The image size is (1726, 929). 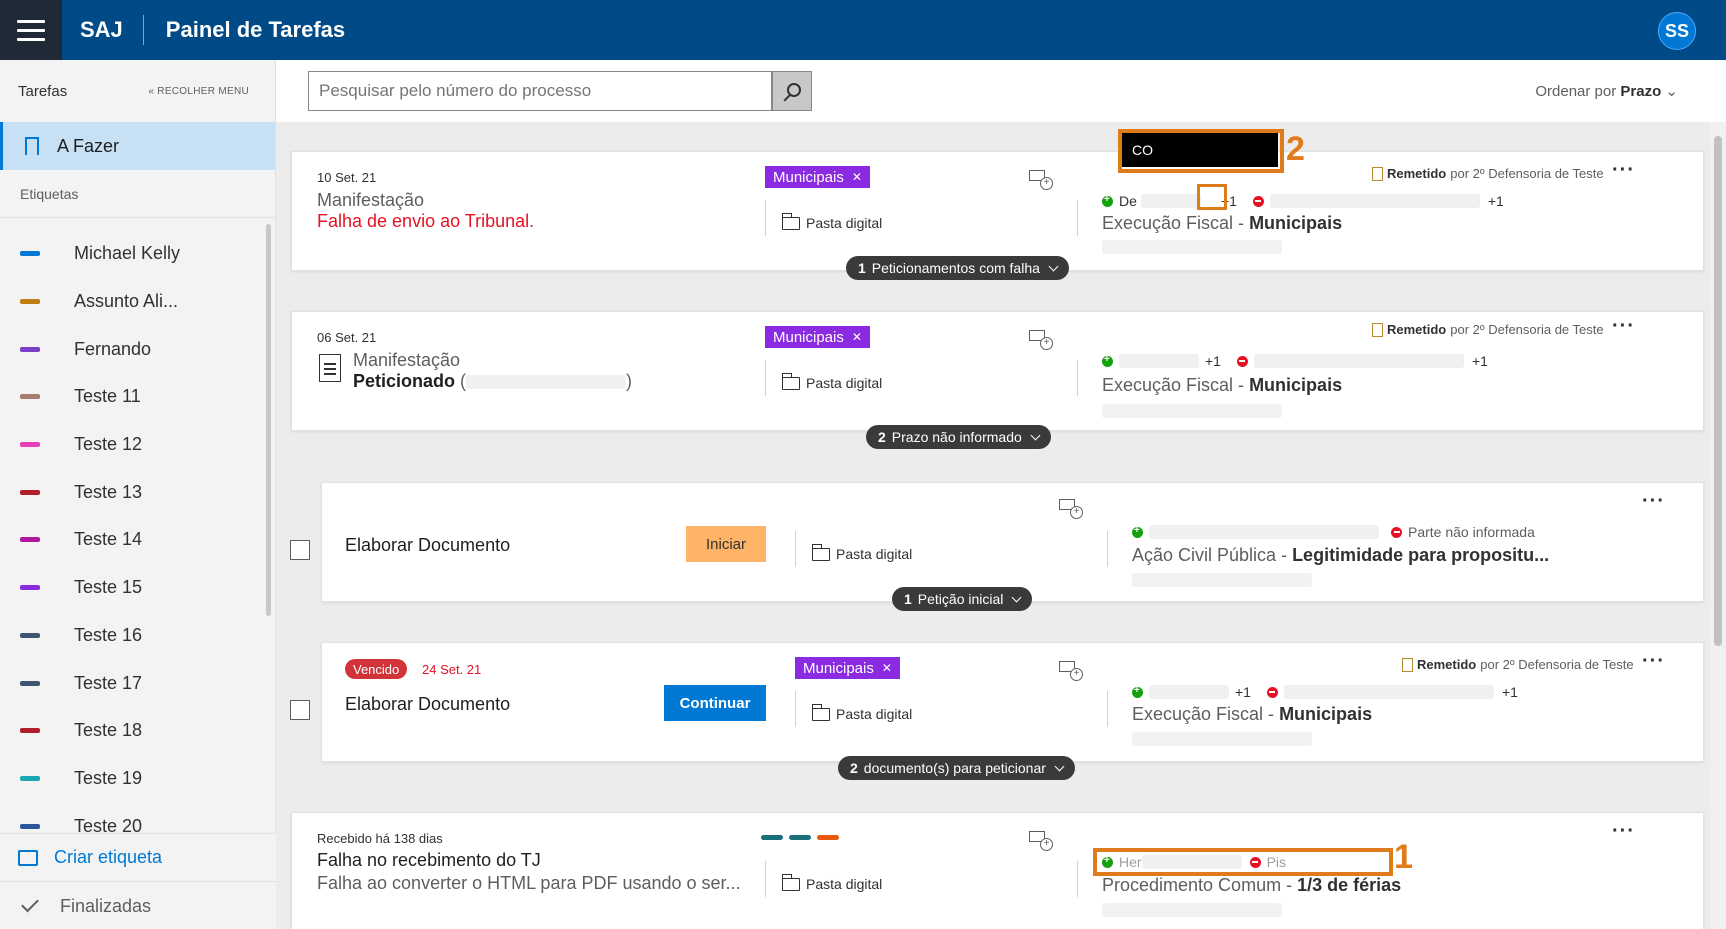 I want to click on tag-item: Teste 13, so click(x=134, y=492).